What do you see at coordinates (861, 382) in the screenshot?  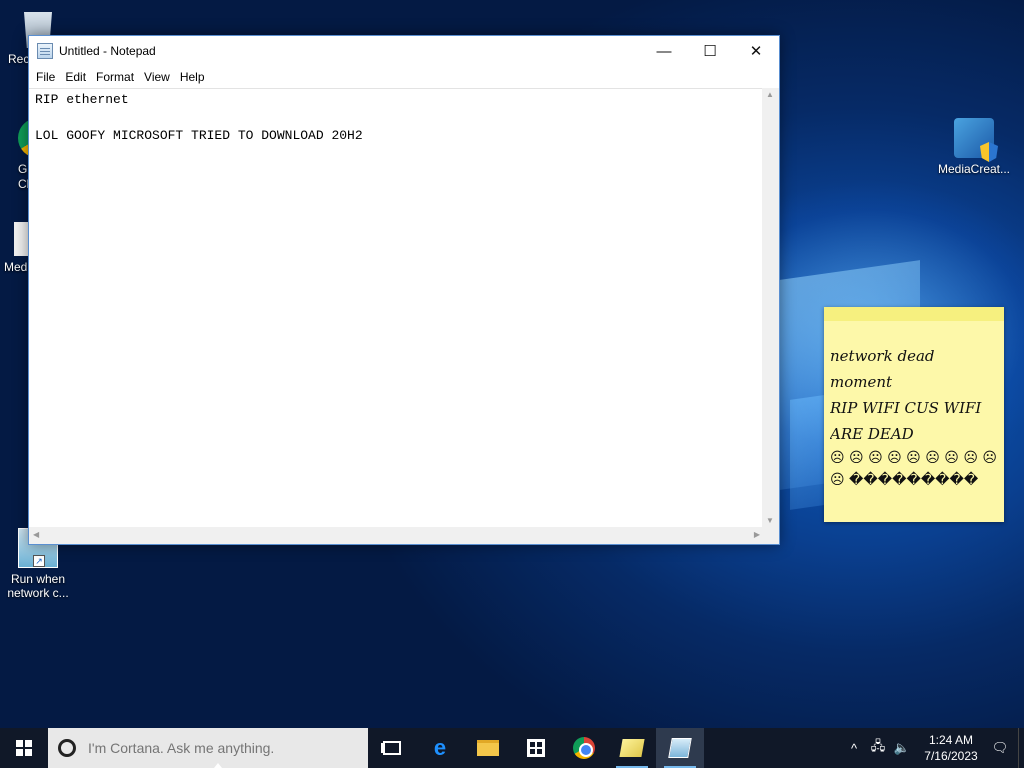 I see `sticky-note-line: moment` at bounding box center [861, 382].